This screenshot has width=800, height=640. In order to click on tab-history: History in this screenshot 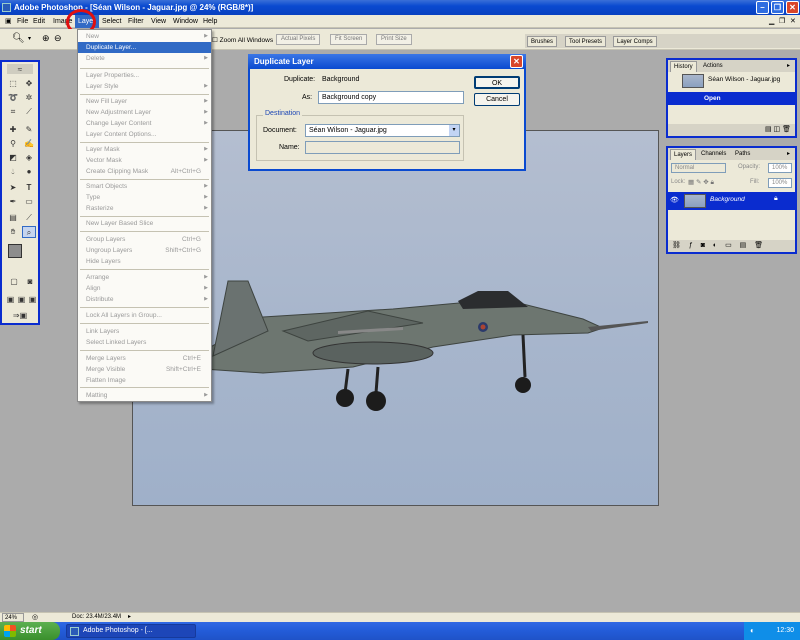, I will do `click(683, 66)`.